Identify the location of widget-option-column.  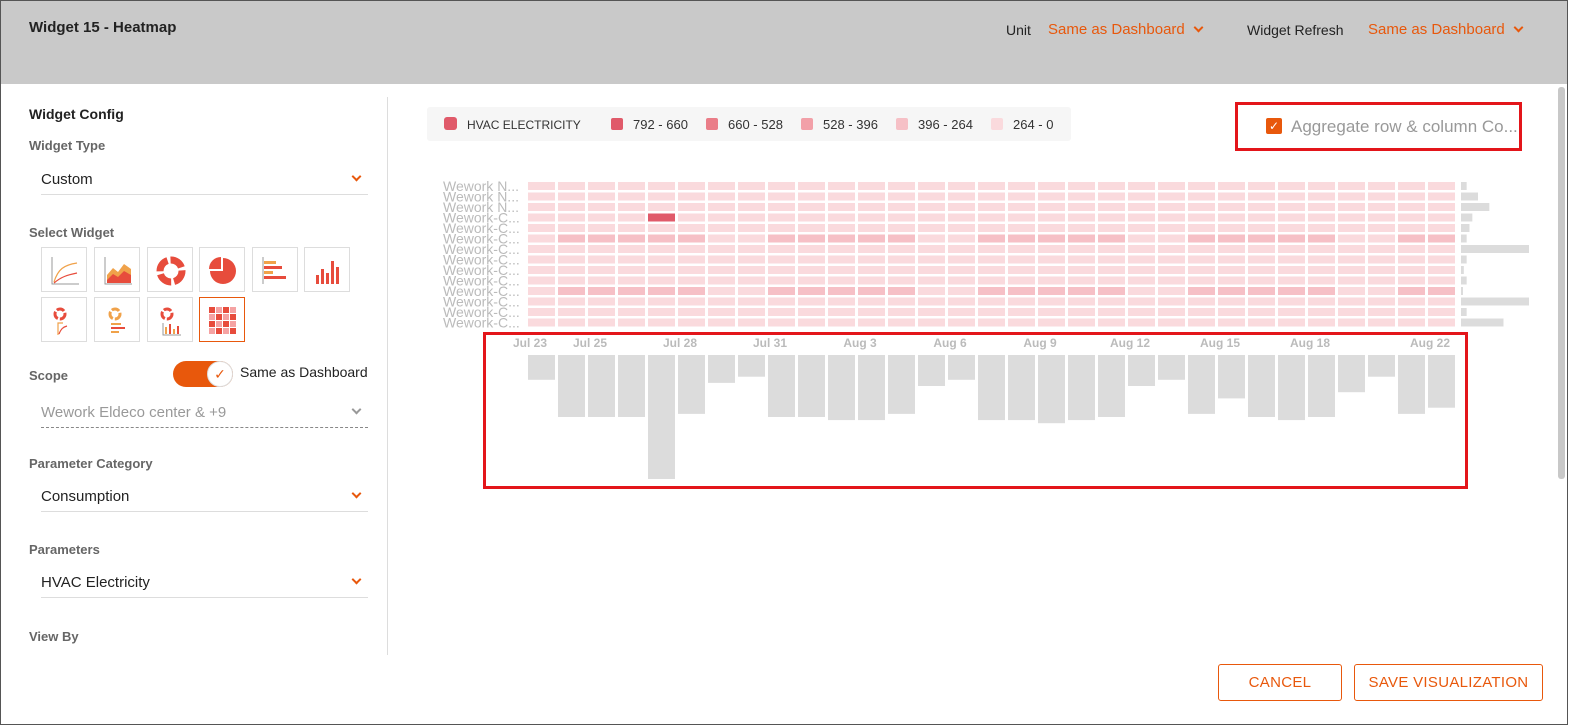
(327, 269).